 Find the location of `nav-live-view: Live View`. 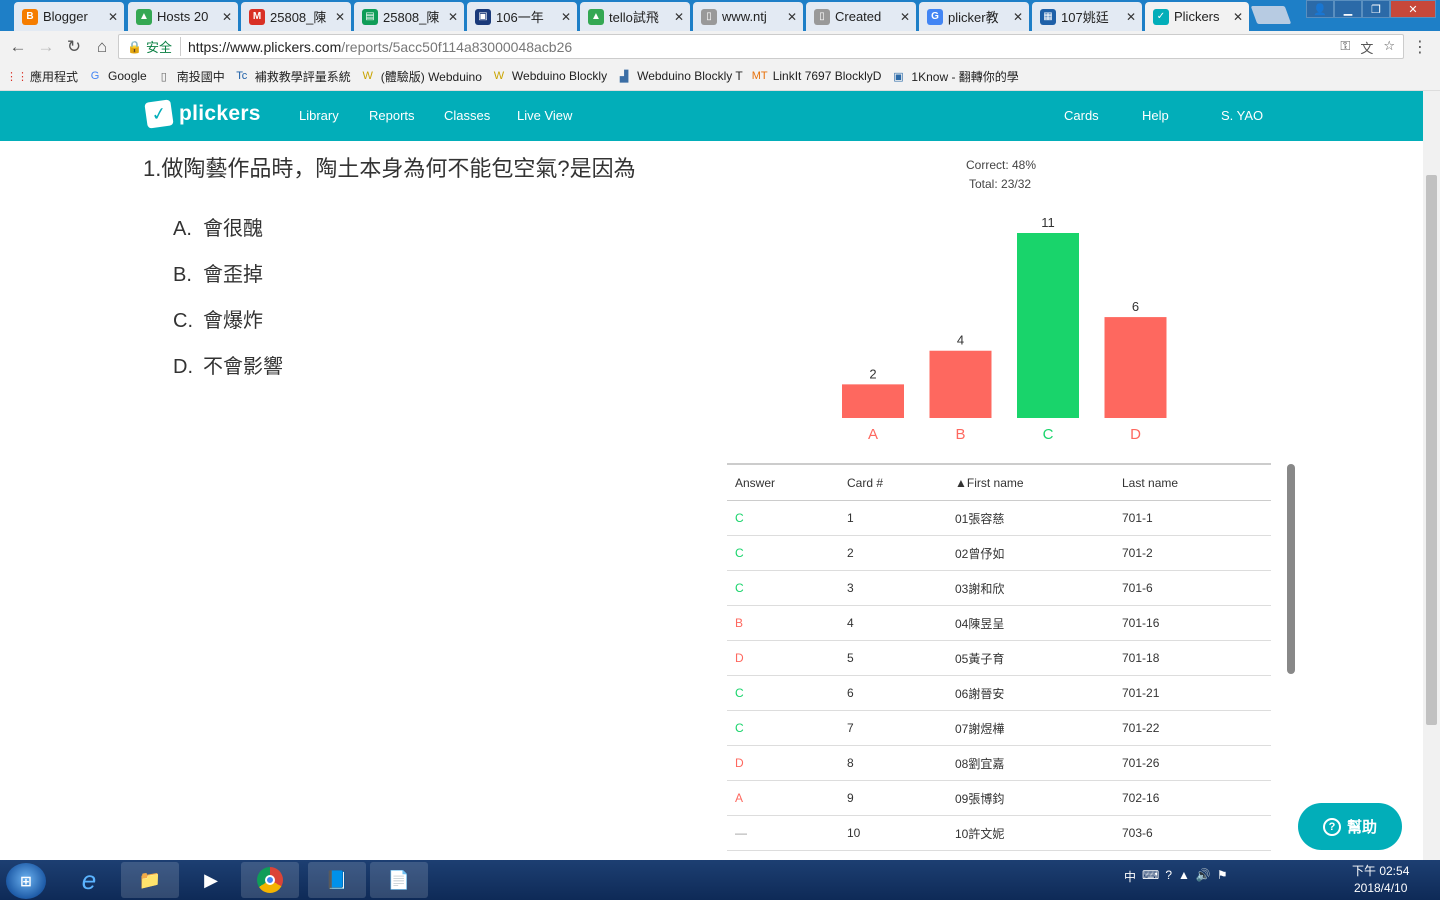

nav-live-view: Live View is located at coordinates (544, 115).